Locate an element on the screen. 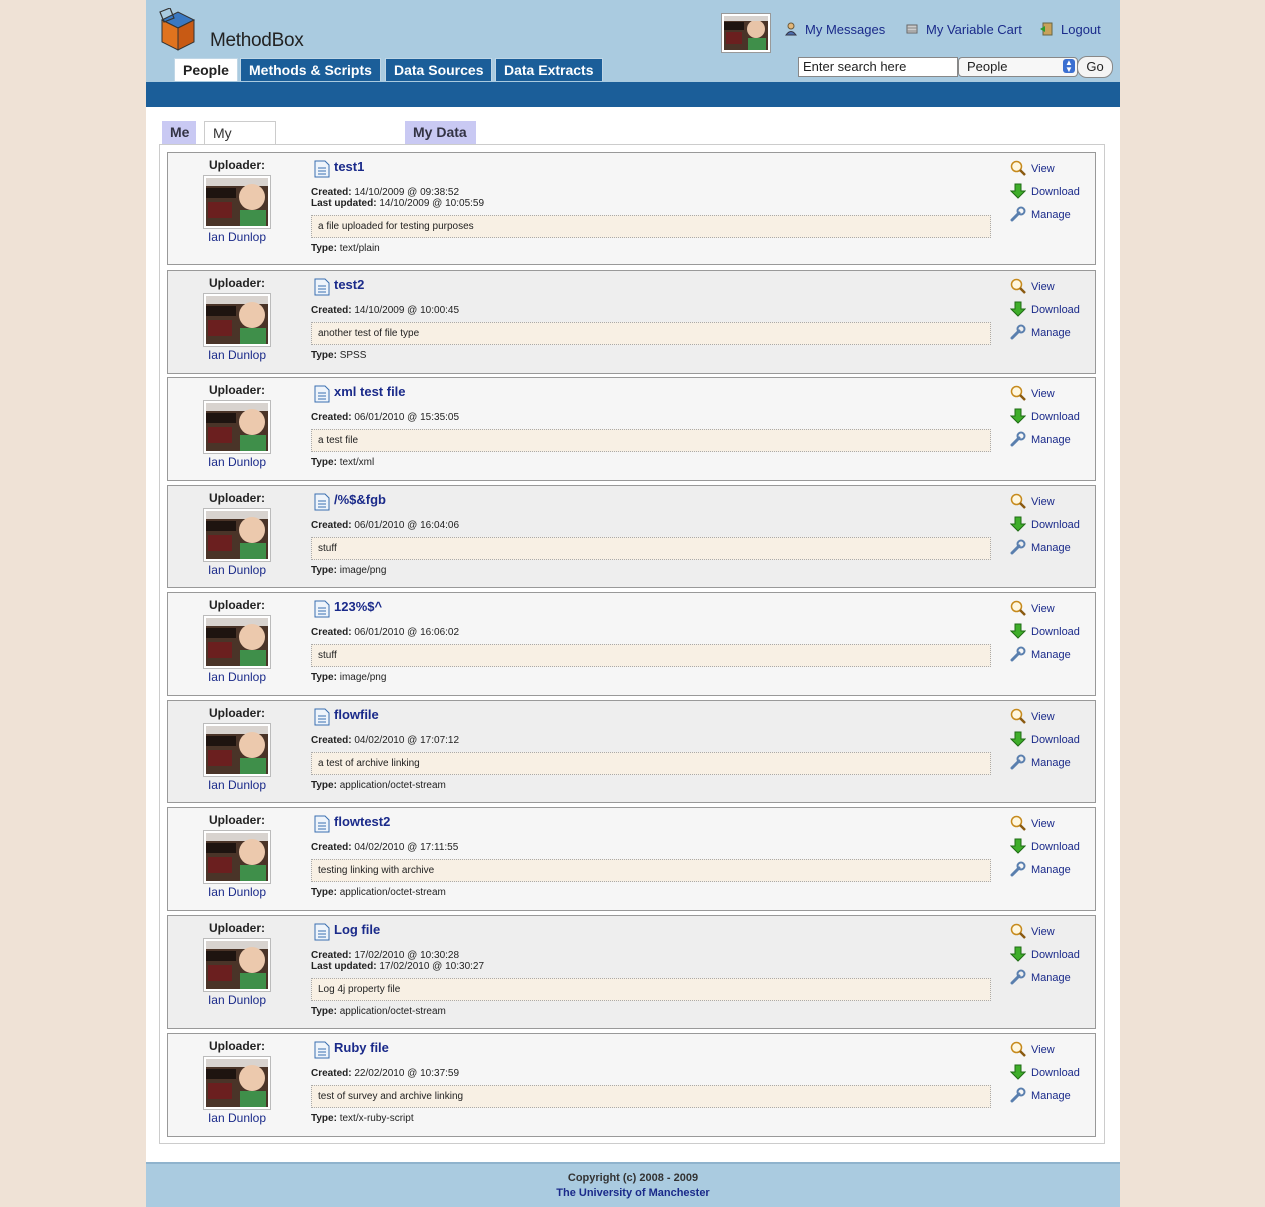  nav-tab-data-sources: Data Sources is located at coordinates (439, 69).